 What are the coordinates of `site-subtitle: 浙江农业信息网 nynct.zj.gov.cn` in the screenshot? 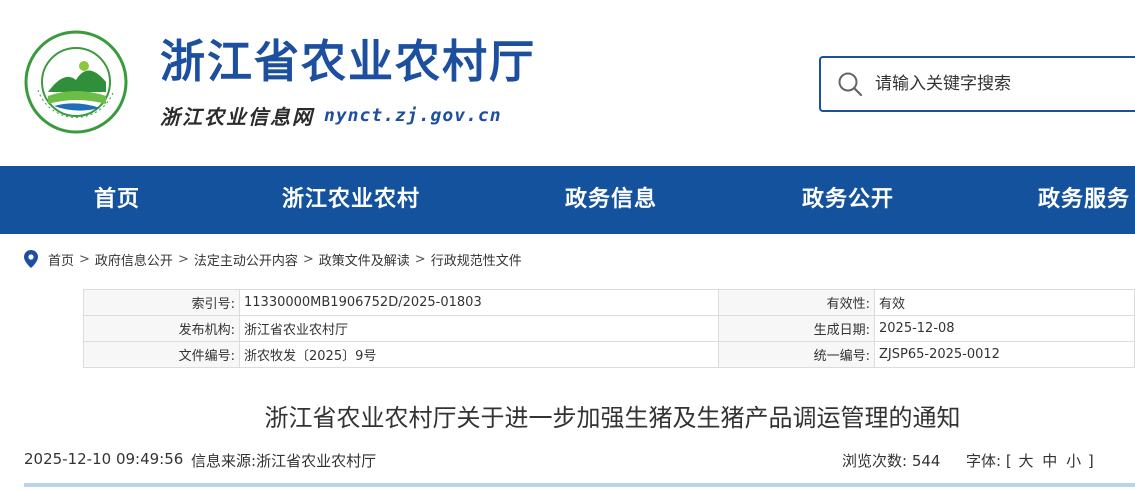 It's located at (331, 115).